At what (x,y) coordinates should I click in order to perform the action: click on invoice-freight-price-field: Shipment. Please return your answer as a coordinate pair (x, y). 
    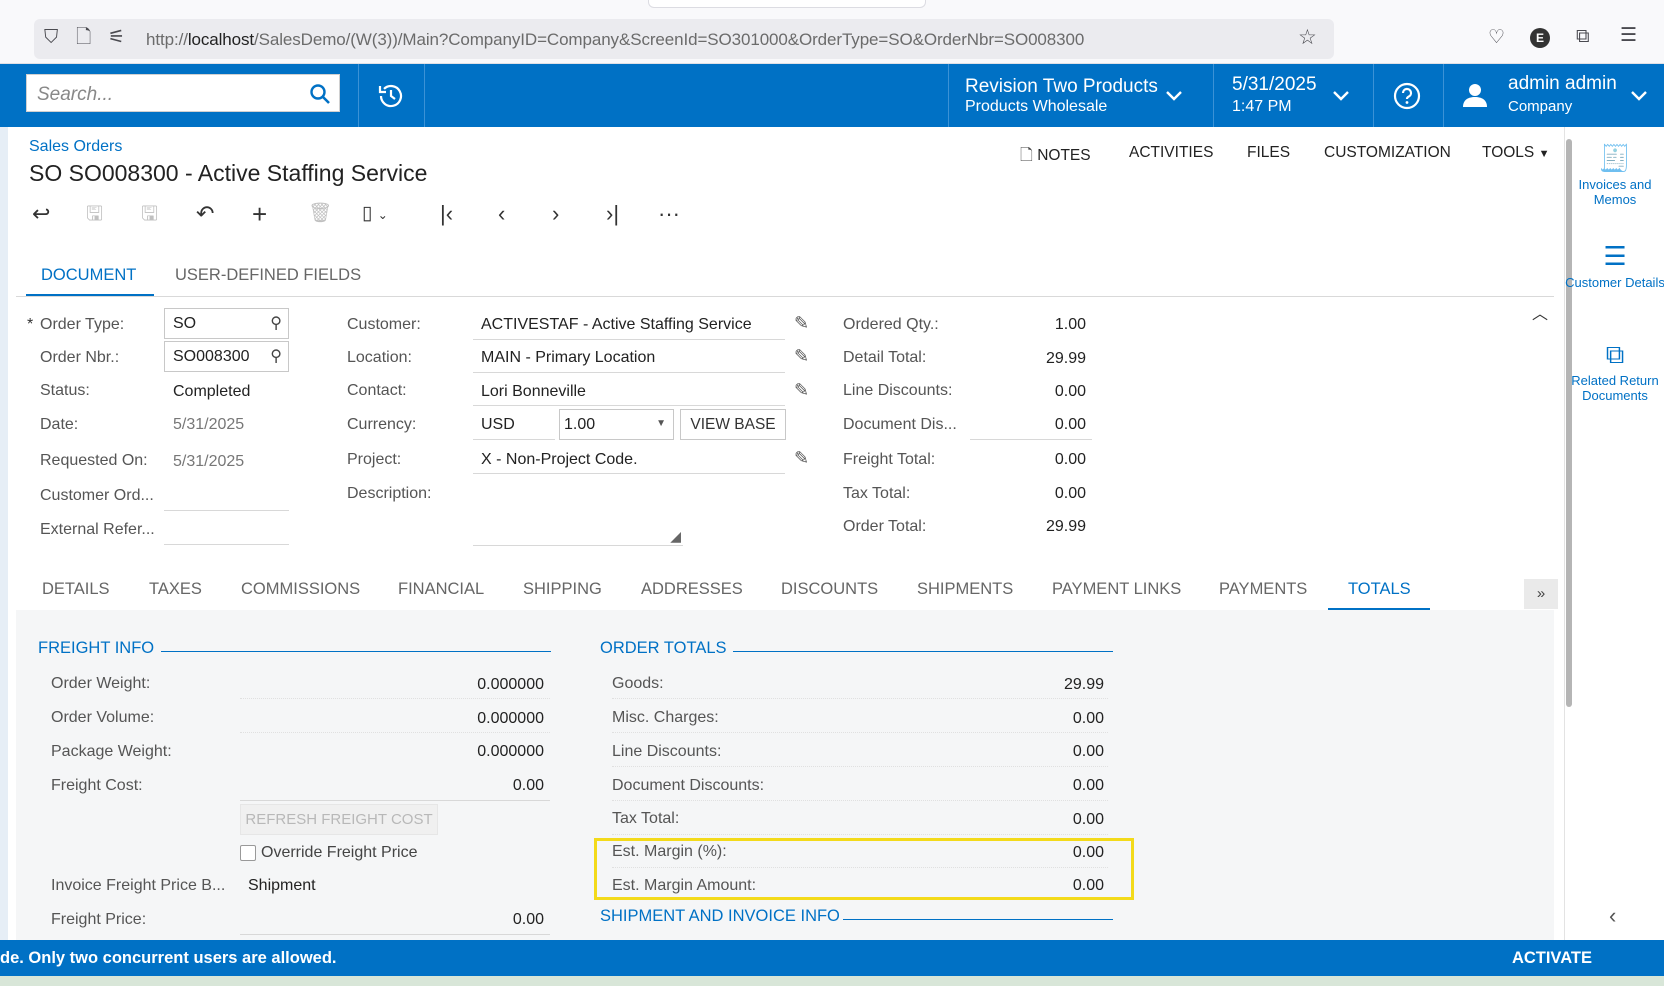
    Looking at the image, I should click on (282, 886).